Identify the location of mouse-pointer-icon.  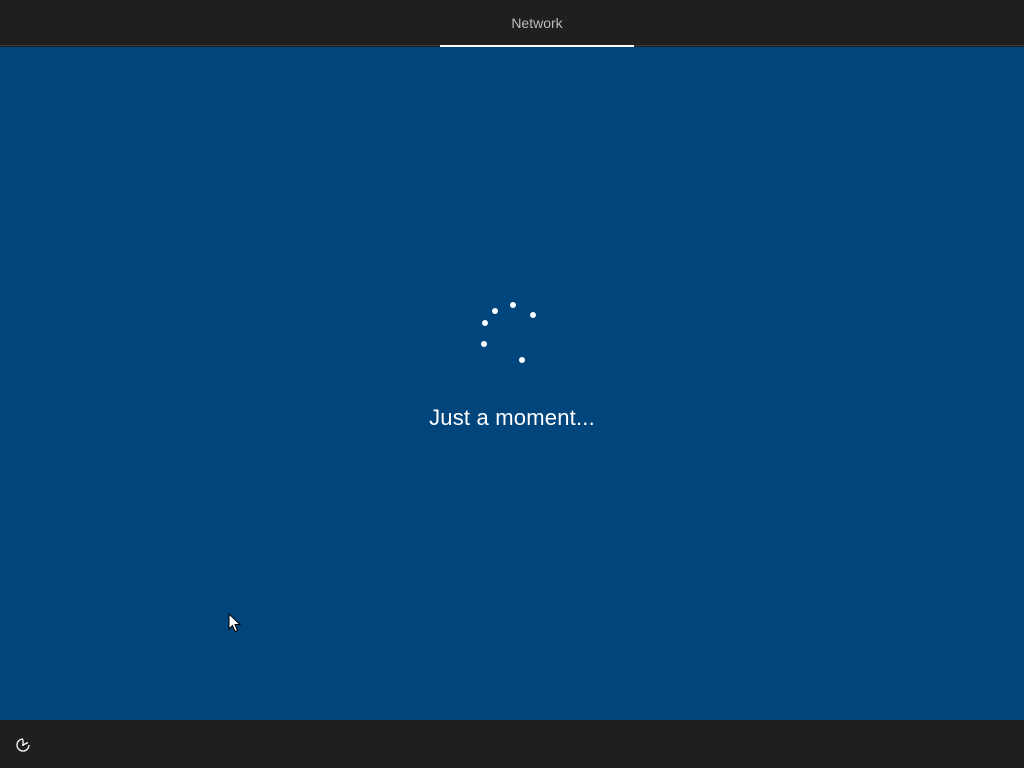
(235, 623).